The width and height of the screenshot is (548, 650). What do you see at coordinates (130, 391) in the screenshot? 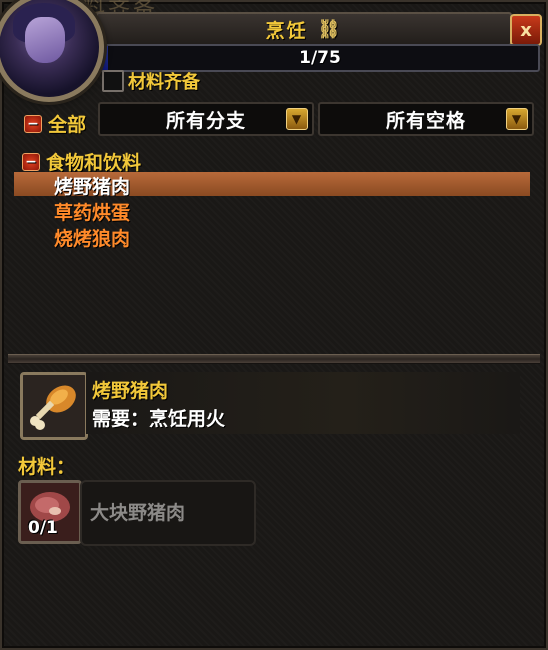
I see `detail-recipe-name: 烤野猪肉` at bounding box center [130, 391].